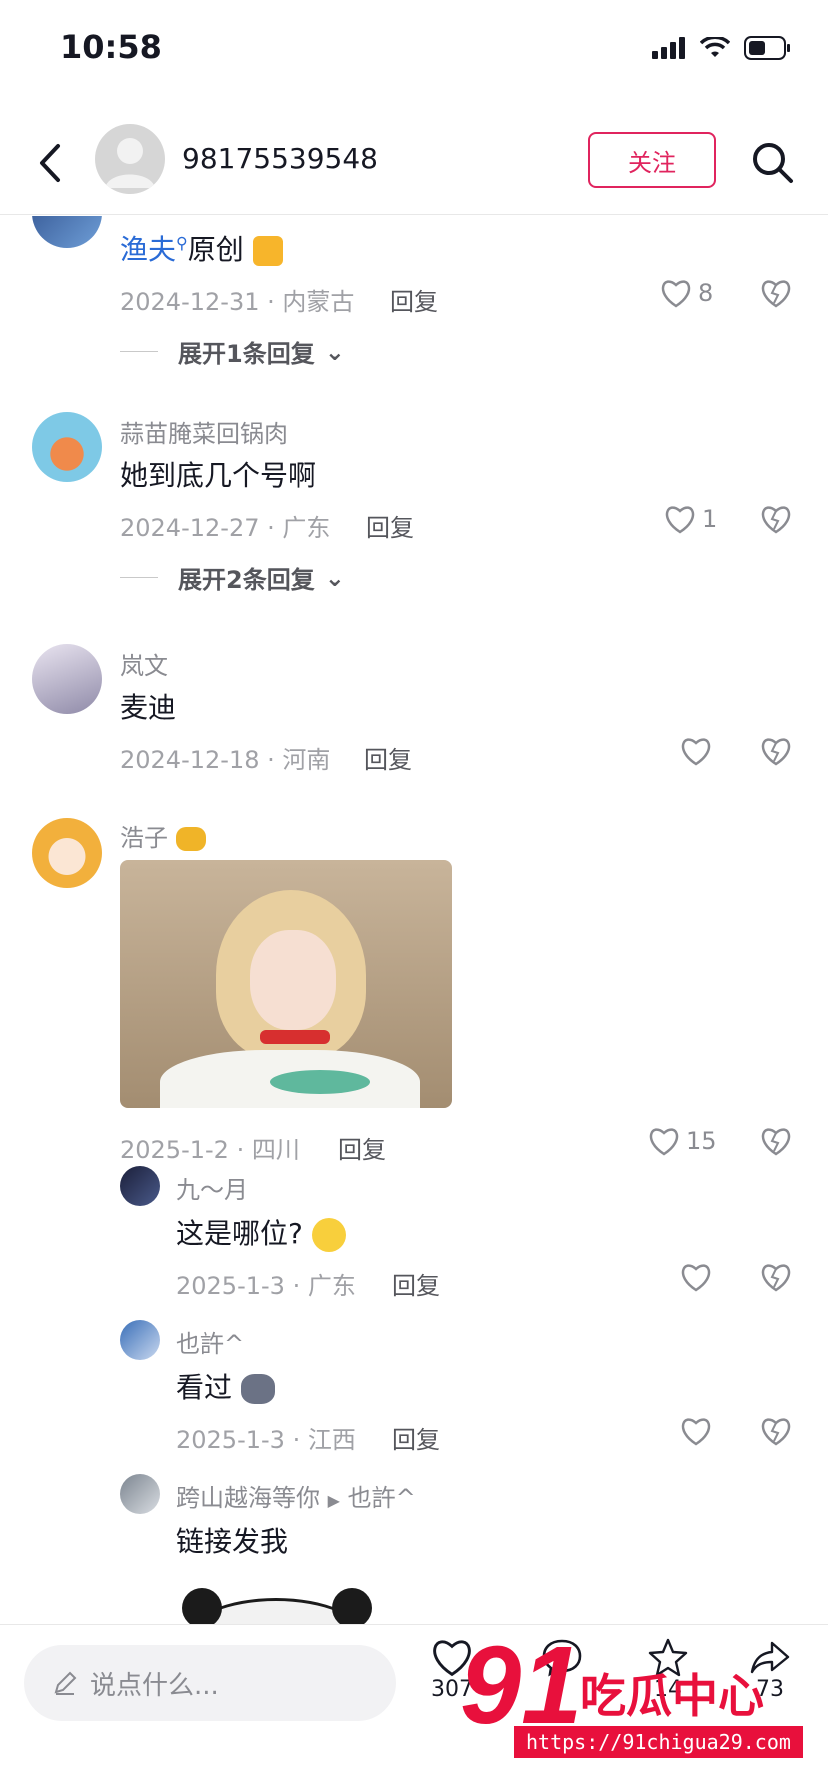  Describe the element at coordinates (658, 1742) in the screenshot. I see `watermark-url: https://91chigua29.com` at that location.